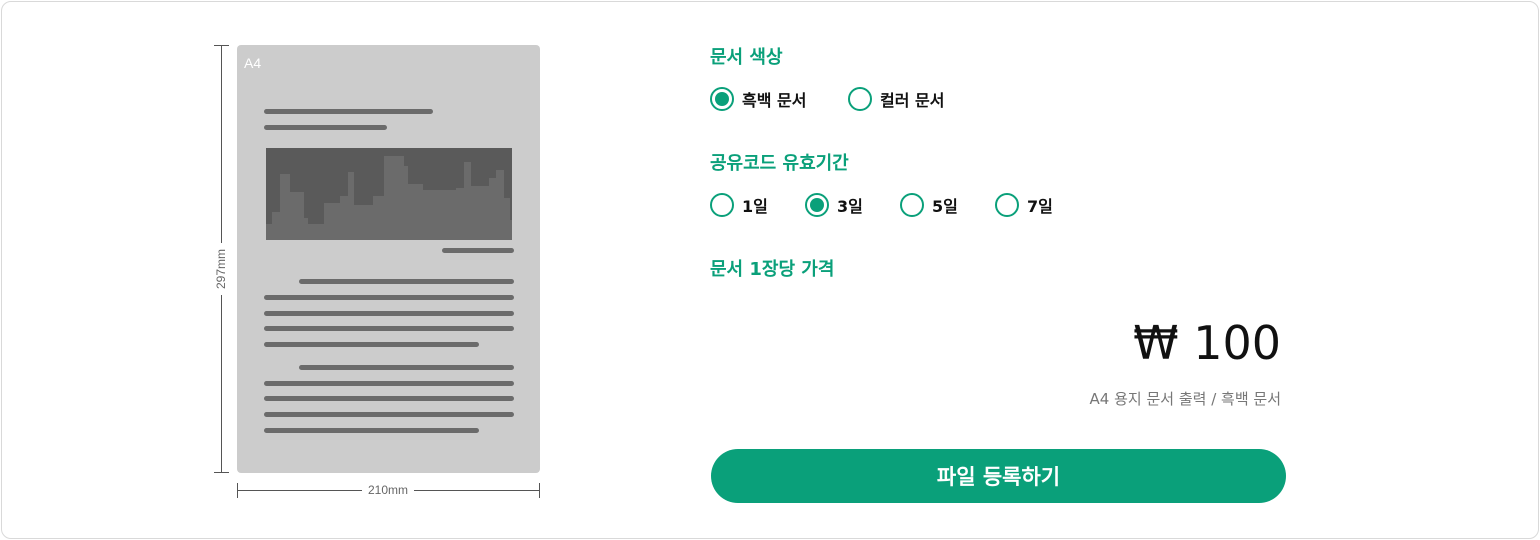  What do you see at coordinates (739, 205) in the screenshot?
I see `validity-option-1-day: 1일` at bounding box center [739, 205].